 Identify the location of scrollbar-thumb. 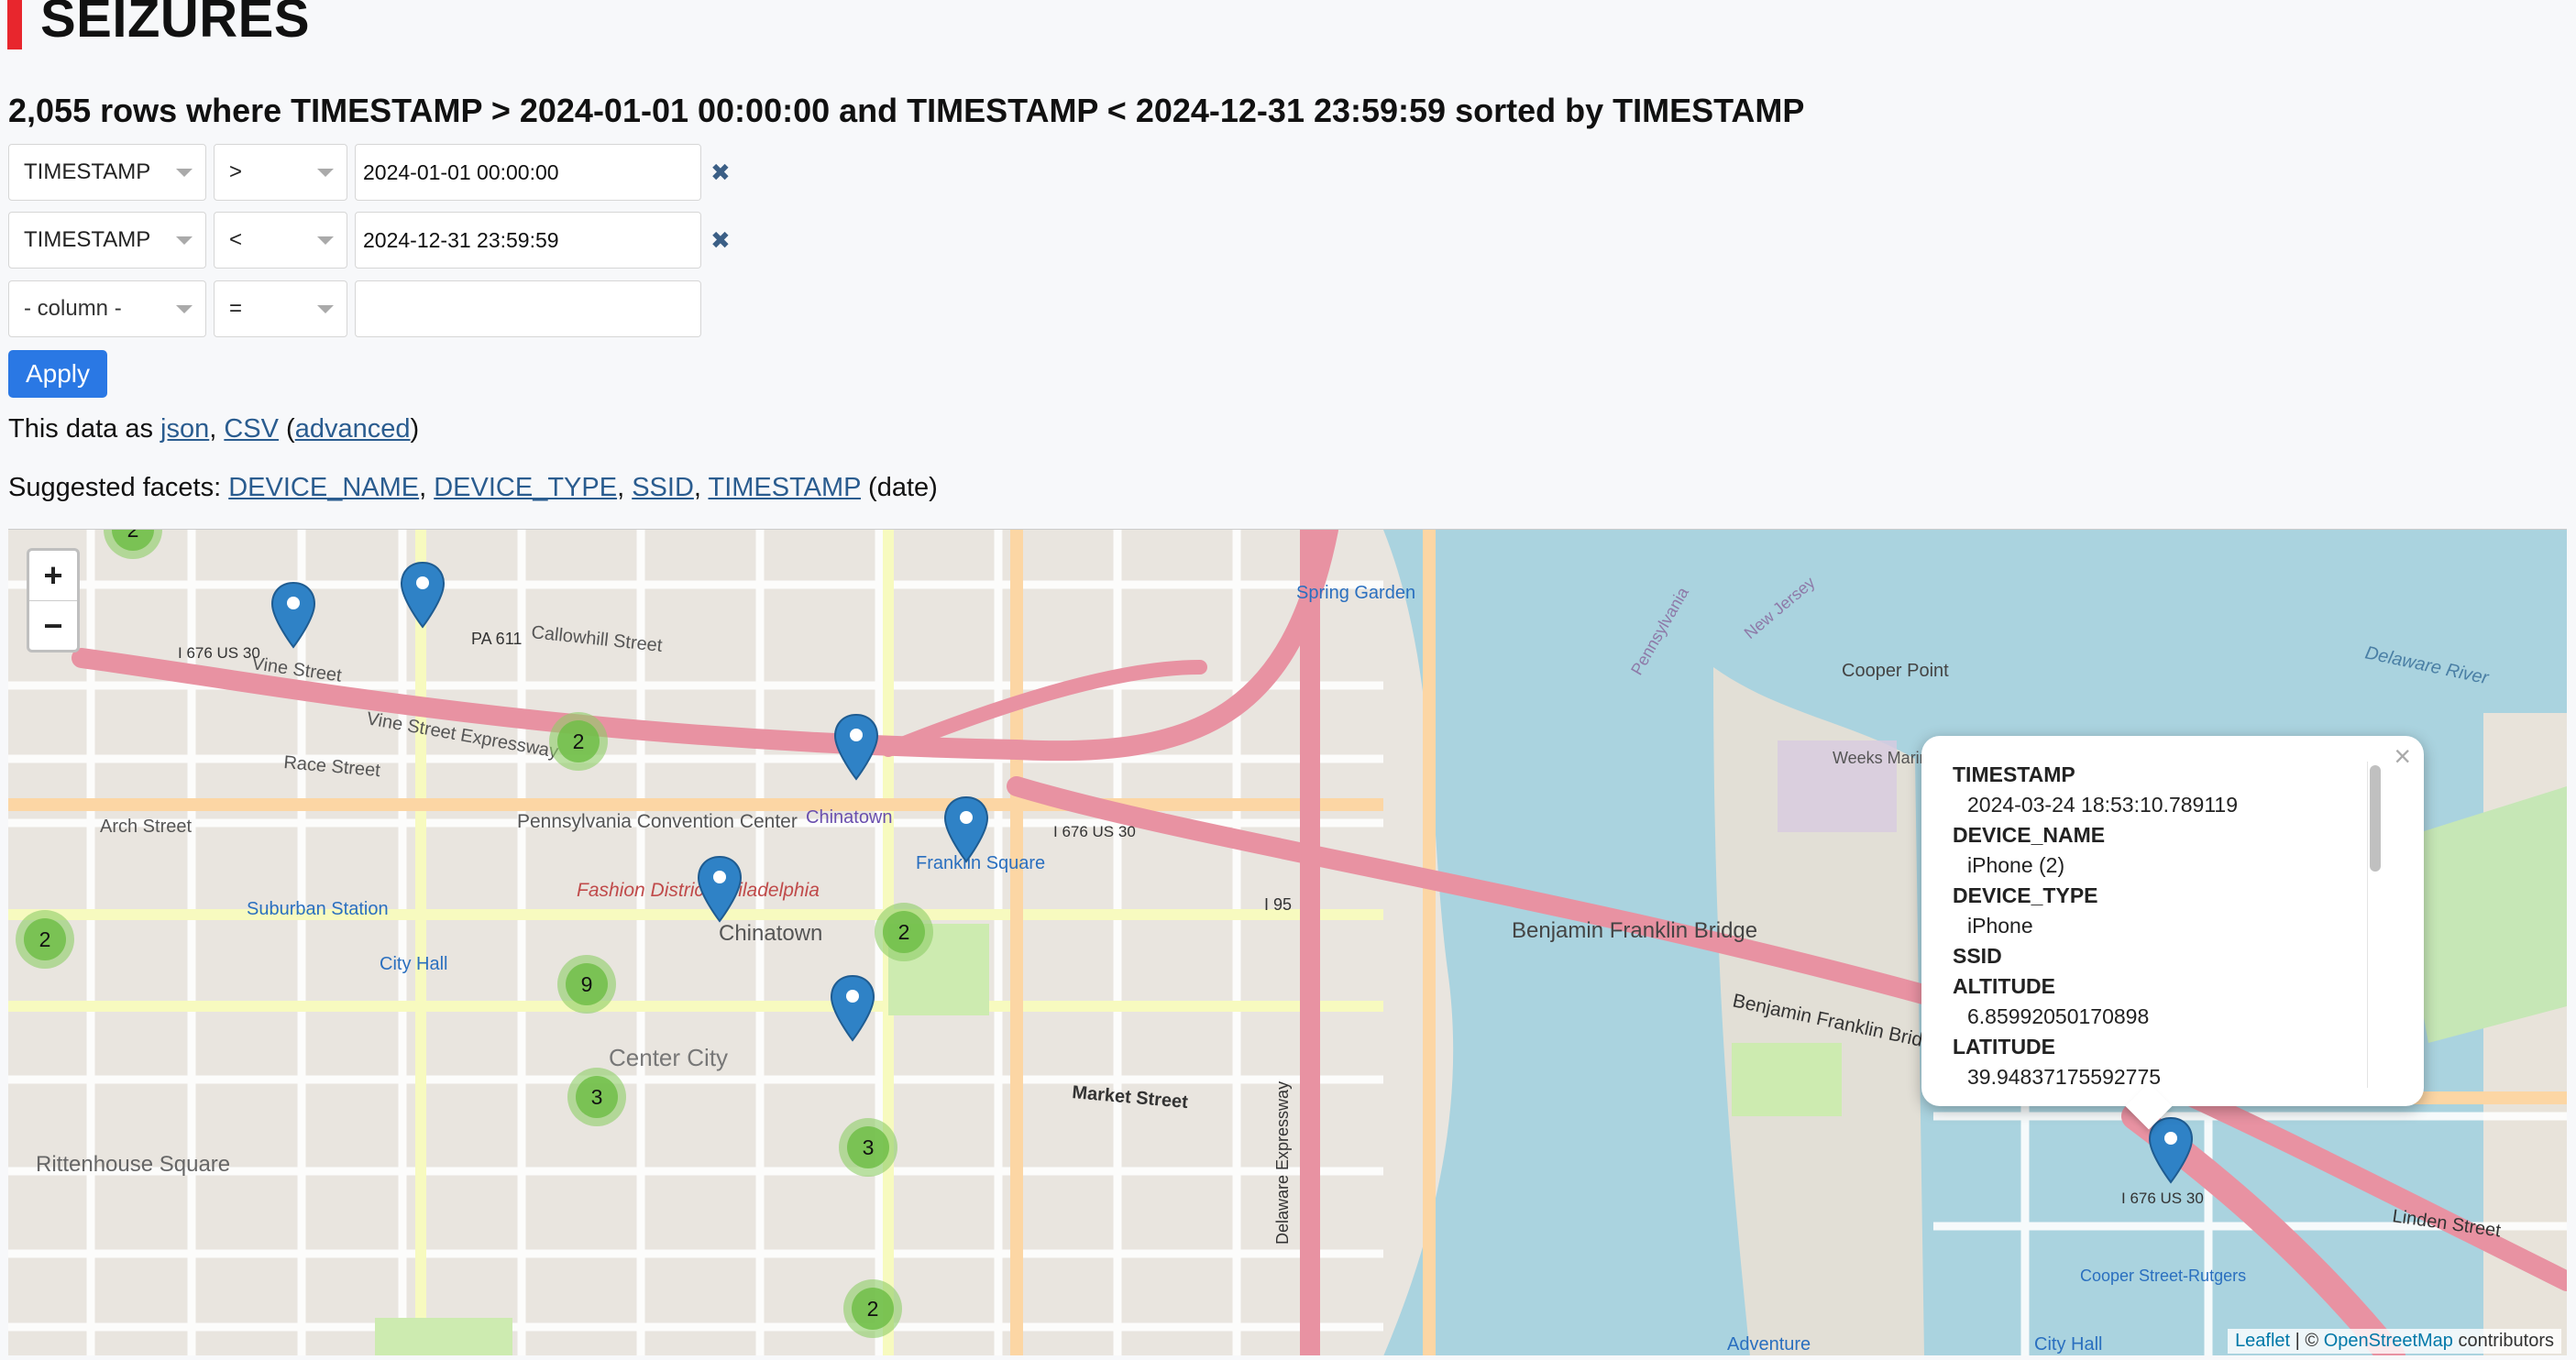
(2375, 818).